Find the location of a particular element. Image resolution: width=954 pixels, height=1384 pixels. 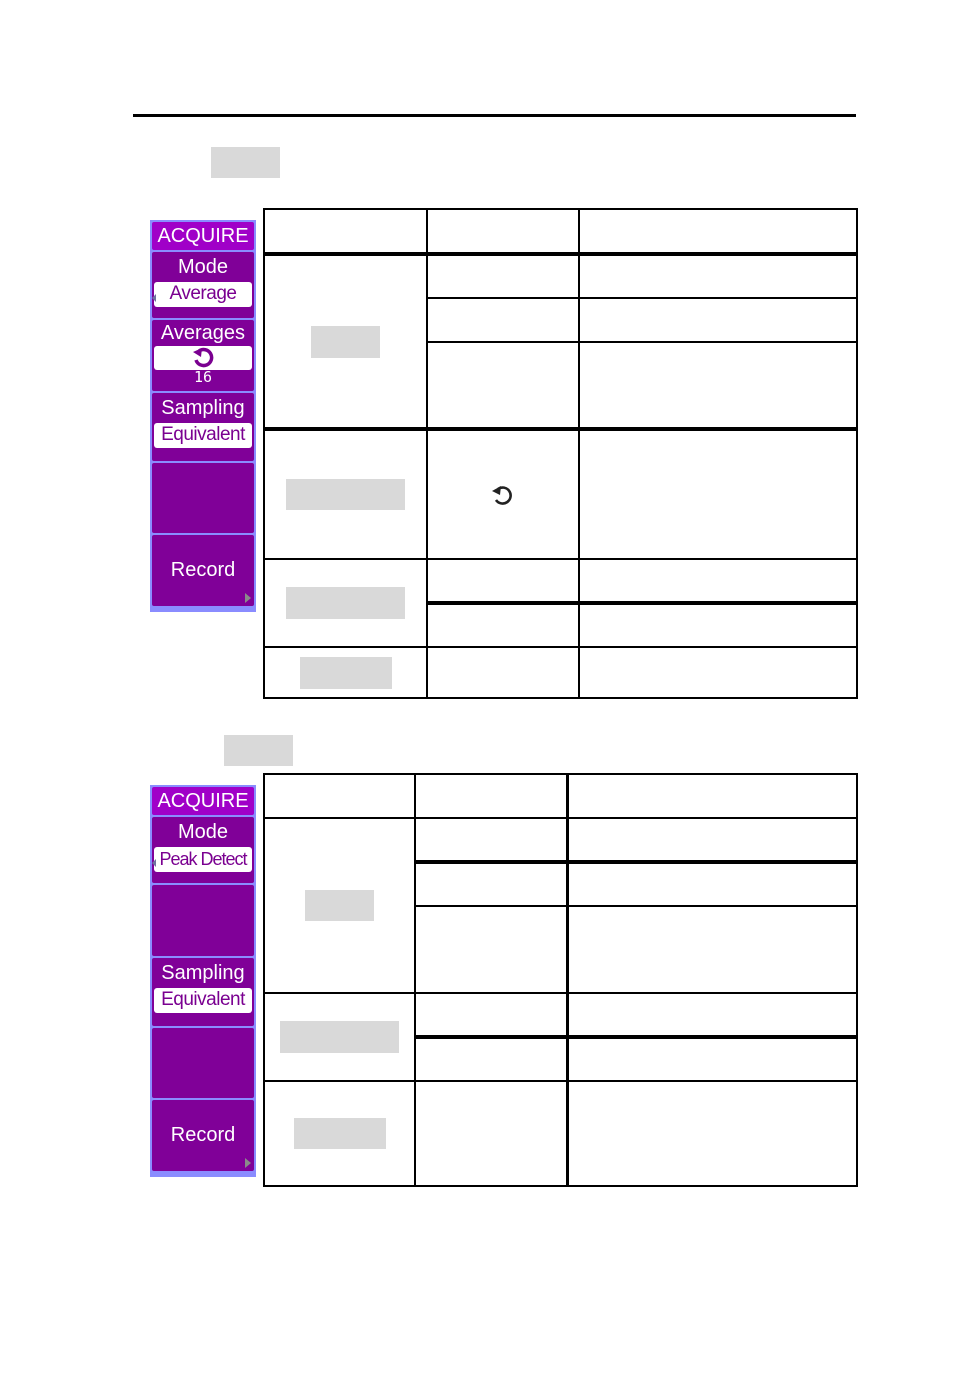

mode-softkey: Mode Average is located at coordinates (203, 285).